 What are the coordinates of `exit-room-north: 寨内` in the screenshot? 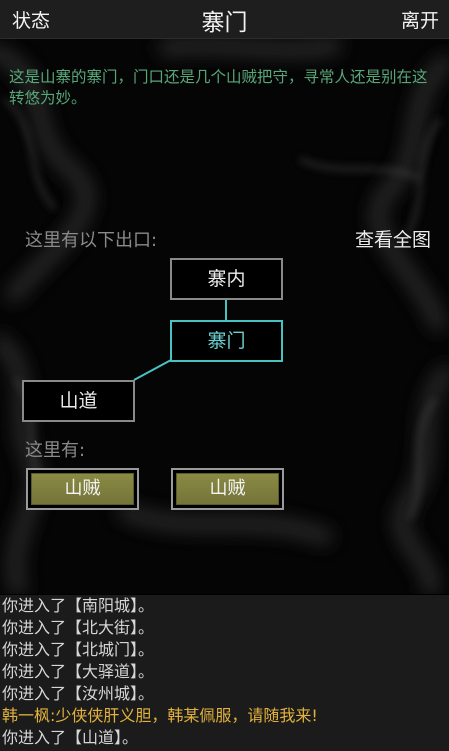 It's located at (226, 279).